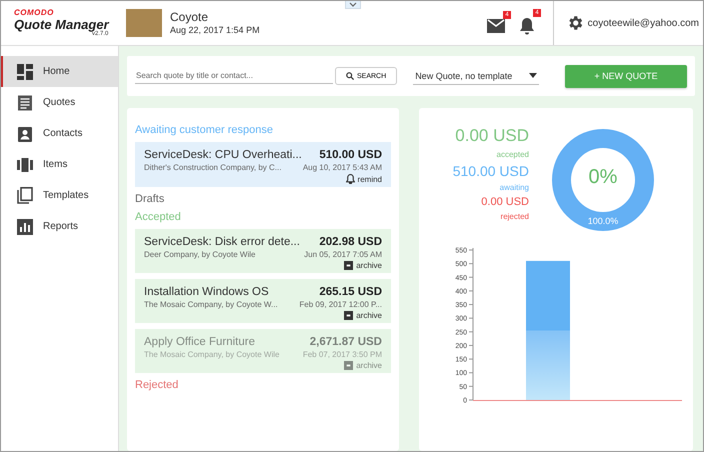 Image resolution: width=704 pixels, height=452 pixels. Describe the element at coordinates (215, 30) in the screenshot. I see `date-time: Aug 22, 2017 1:54 PM` at that location.